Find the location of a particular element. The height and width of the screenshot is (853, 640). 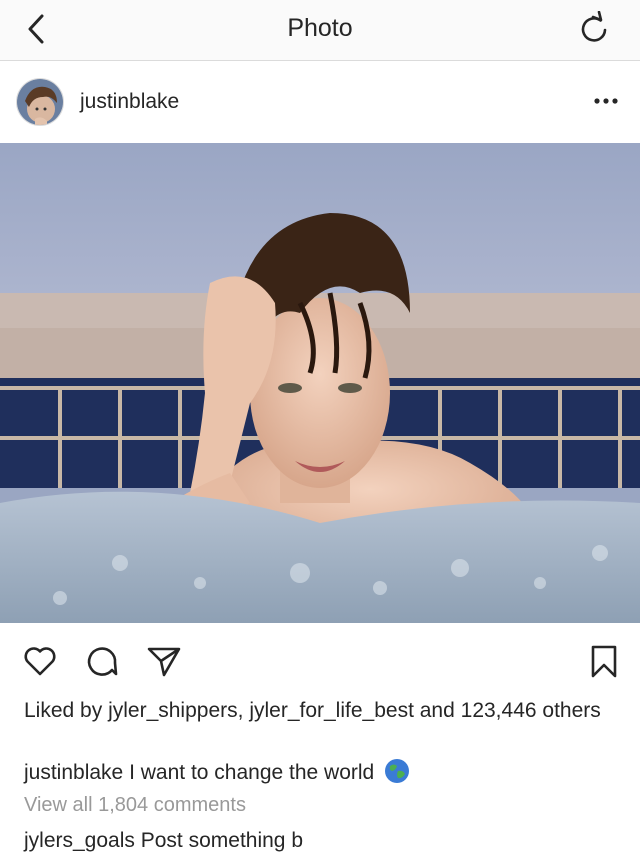

post-caption: justinblake I want to change the world is located at coordinates (319, 772).